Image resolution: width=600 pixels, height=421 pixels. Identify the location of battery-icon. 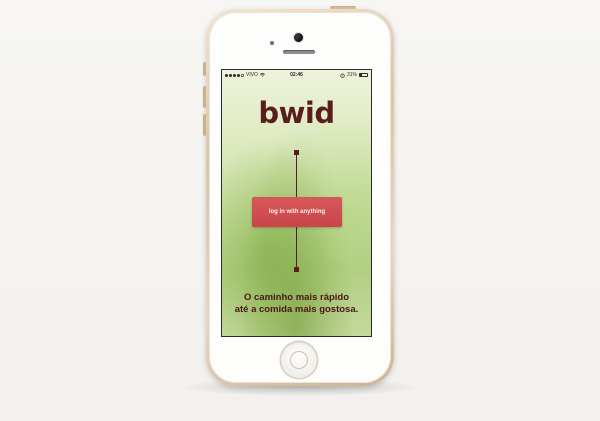
(363, 75).